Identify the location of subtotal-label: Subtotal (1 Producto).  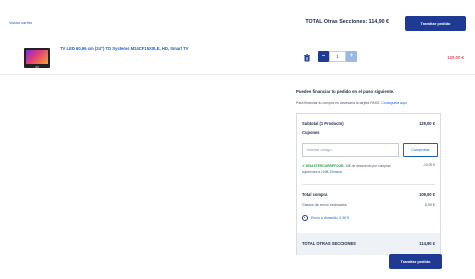
(323, 123).